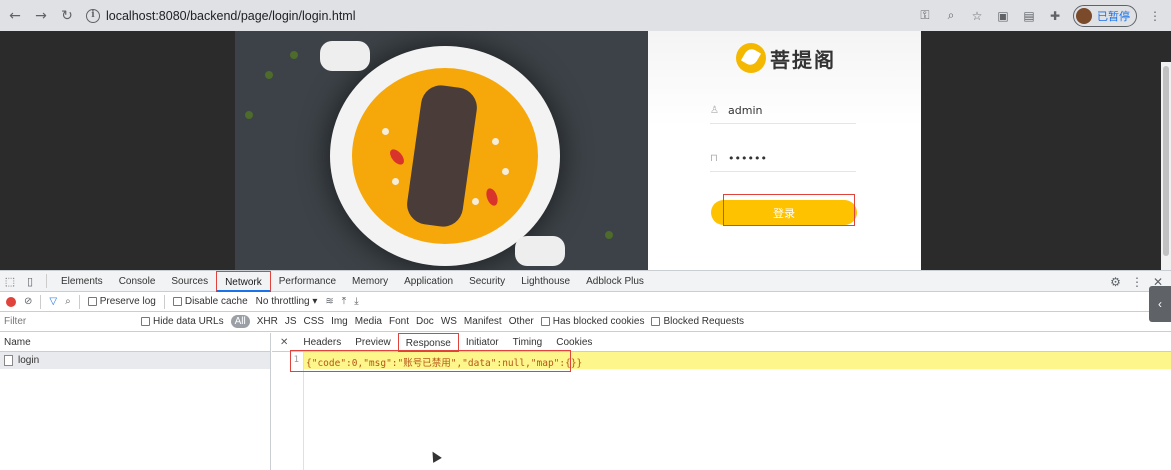  I want to click on tab-initiator: Initiator, so click(482, 342).